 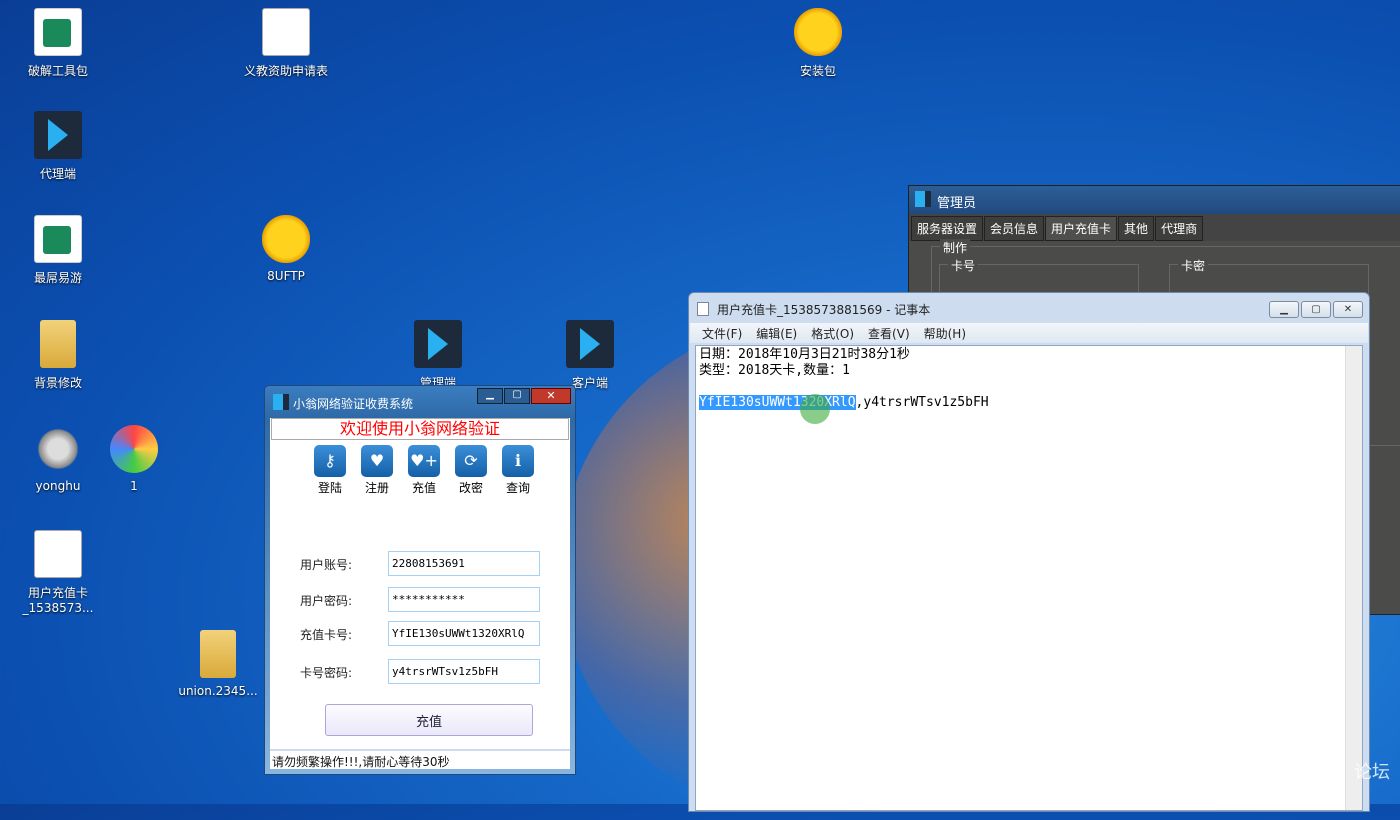 What do you see at coordinates (518, 461) in the screenshot?
I see `info-icon: ℹ` at bounding box center [518, 461].